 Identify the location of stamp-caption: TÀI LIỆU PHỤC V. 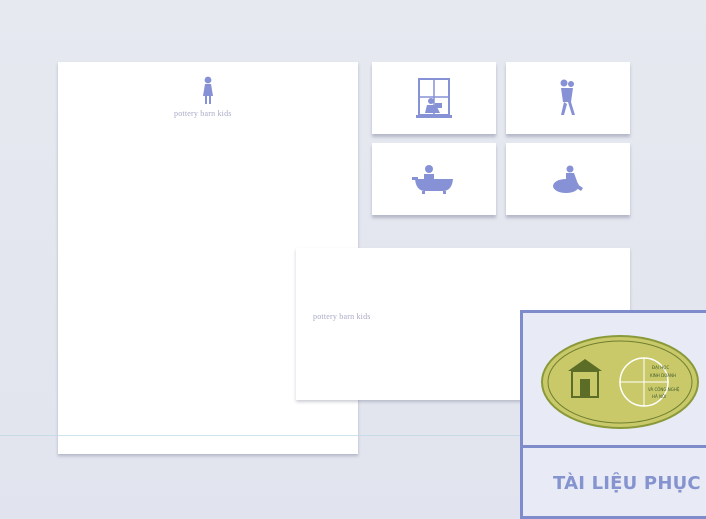
(629, 483).